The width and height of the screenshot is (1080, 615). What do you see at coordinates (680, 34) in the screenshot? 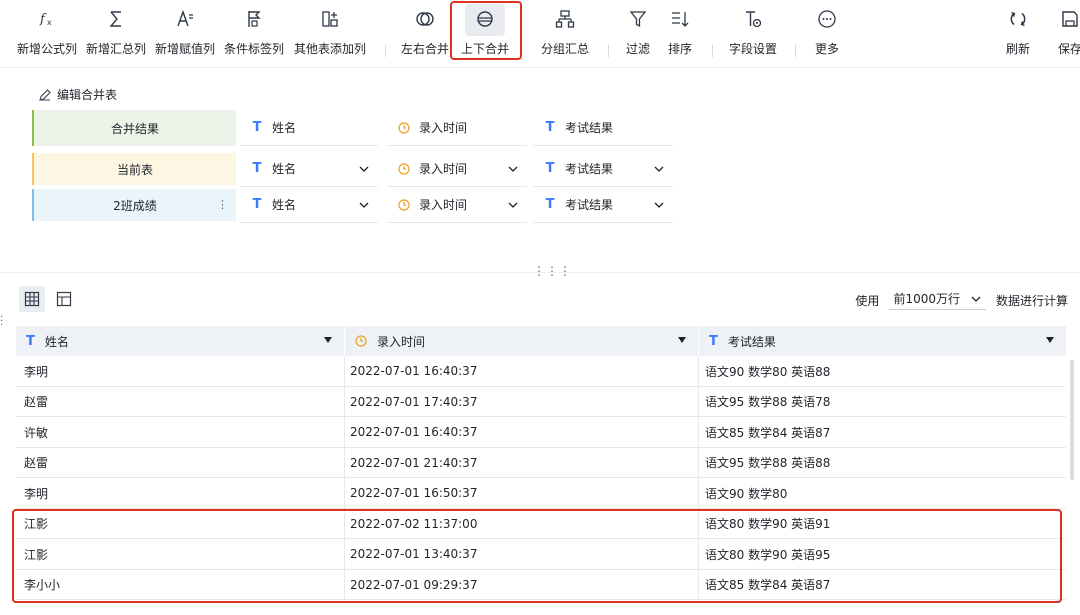
I see `sort-button: 排序` at bounding box center [680, 34].